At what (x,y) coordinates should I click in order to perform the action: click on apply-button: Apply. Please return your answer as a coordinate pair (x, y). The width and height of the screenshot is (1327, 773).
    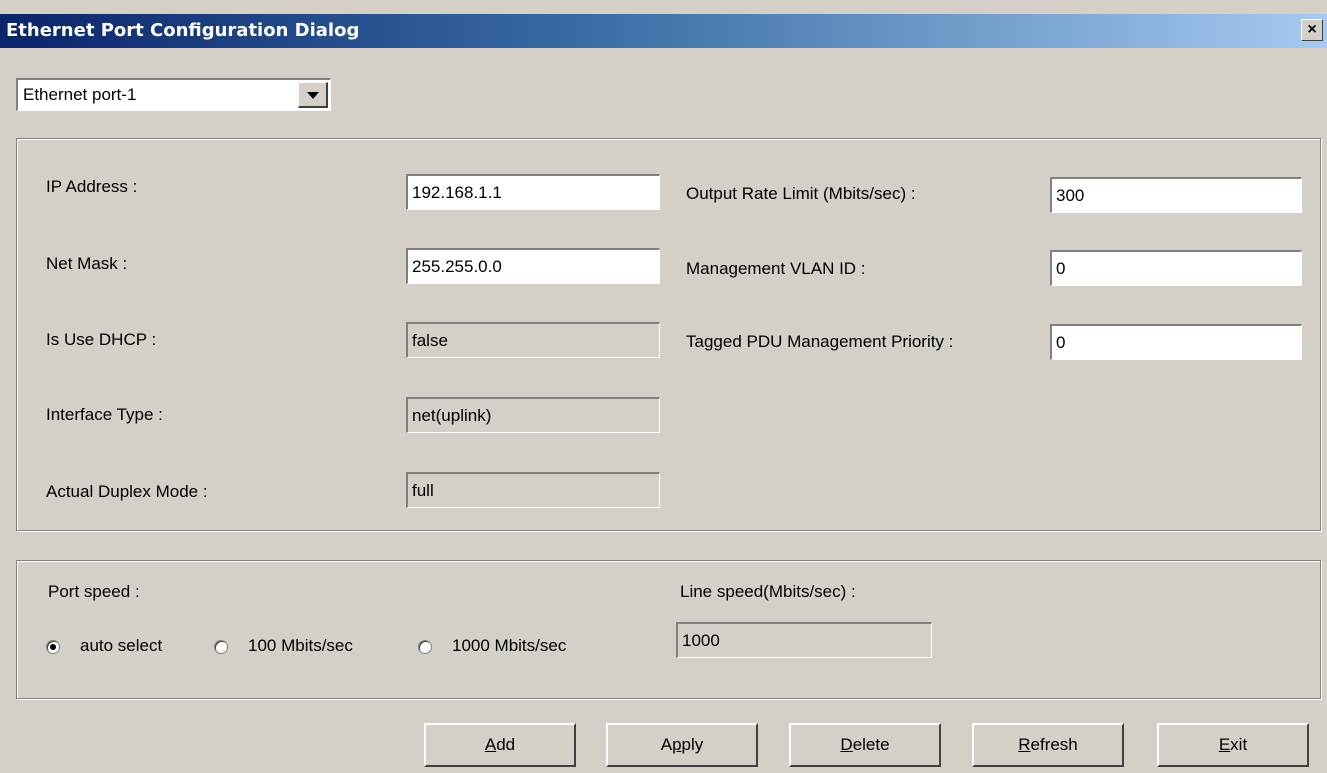
    Looking at the image, I should click on (682, 745).